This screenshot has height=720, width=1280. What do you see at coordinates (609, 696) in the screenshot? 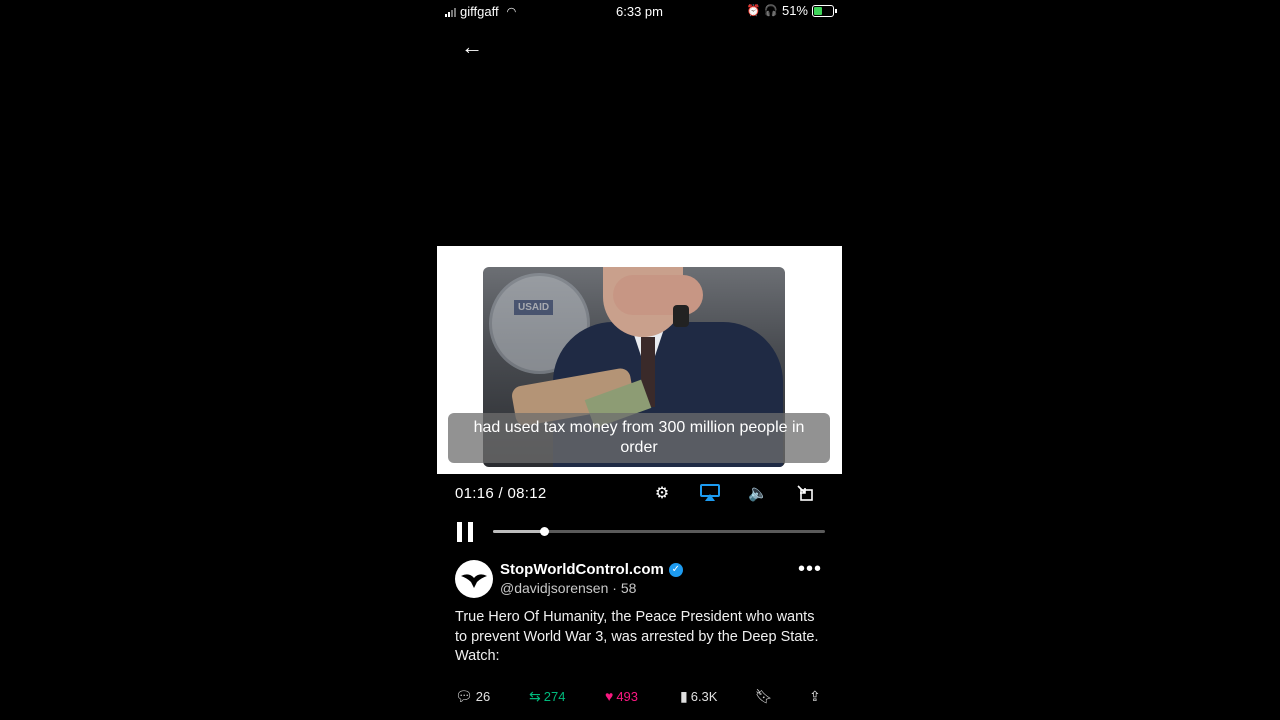
I see `heart-icon: ♥` at bounding box center [609, 696].